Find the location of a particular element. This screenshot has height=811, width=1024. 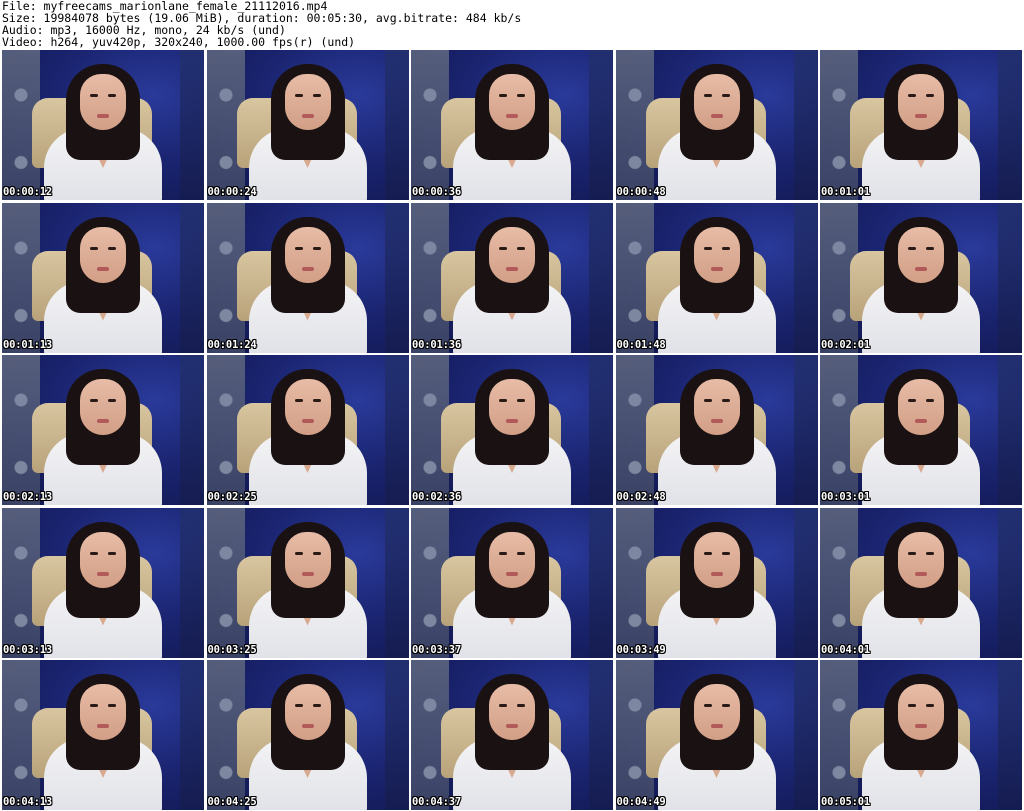

video-thumbnail: 00:04:25 is located at coordinates (307, 735).